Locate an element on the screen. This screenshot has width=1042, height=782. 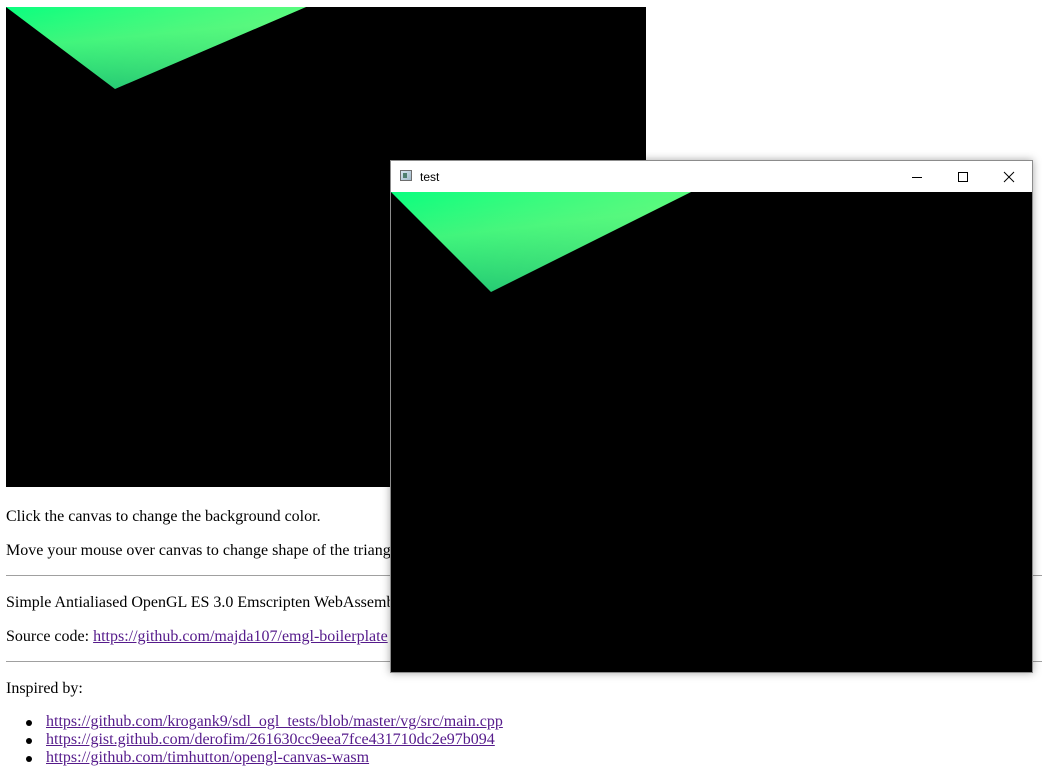
minimize-icon is located at coordinates (917, 177).